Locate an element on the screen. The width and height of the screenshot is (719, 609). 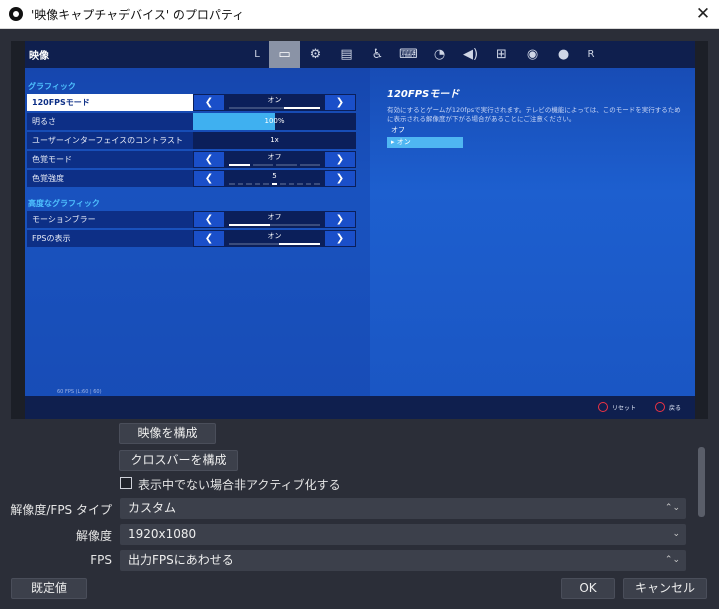
window-title: '映像キャプチャデバイス' のプロパティ is located at coordinates (138, 14).